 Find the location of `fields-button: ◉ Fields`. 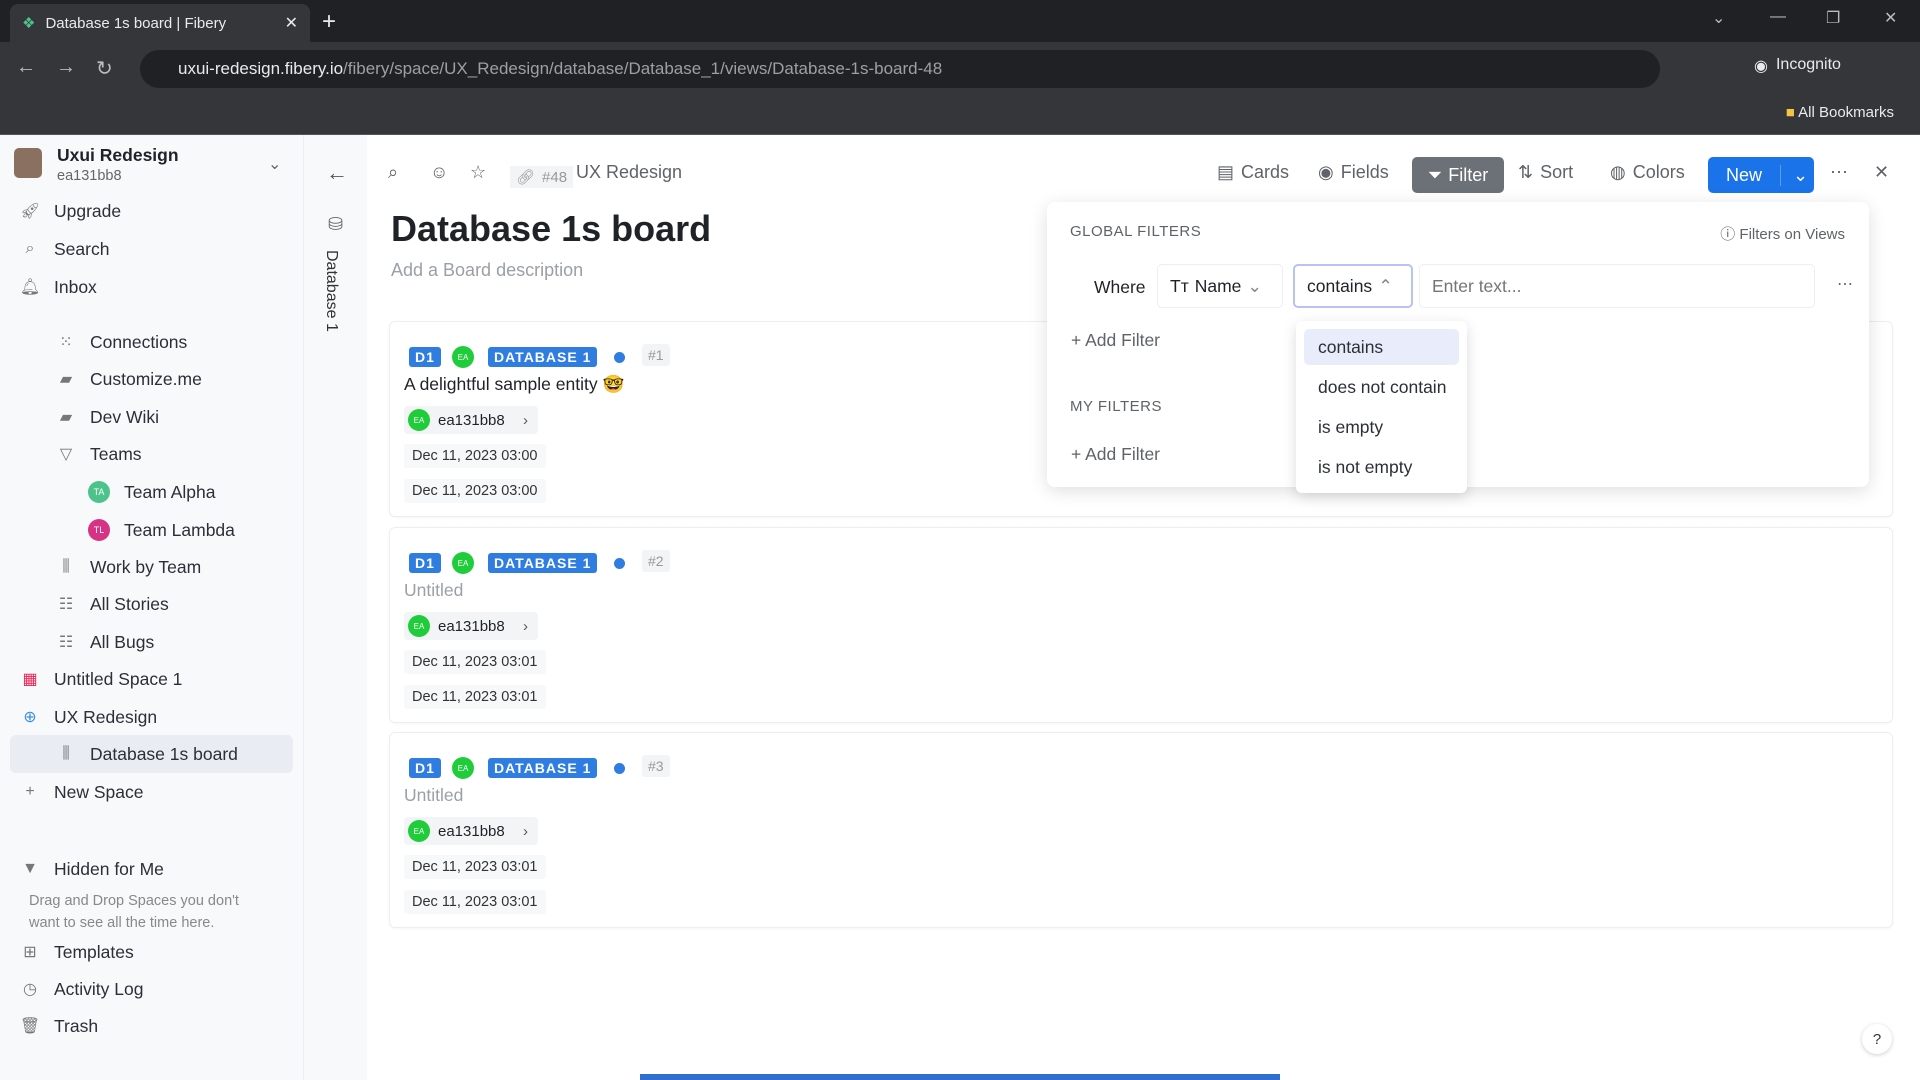

fields-button: ◉ Fields is located at coordinates (1353, 172).